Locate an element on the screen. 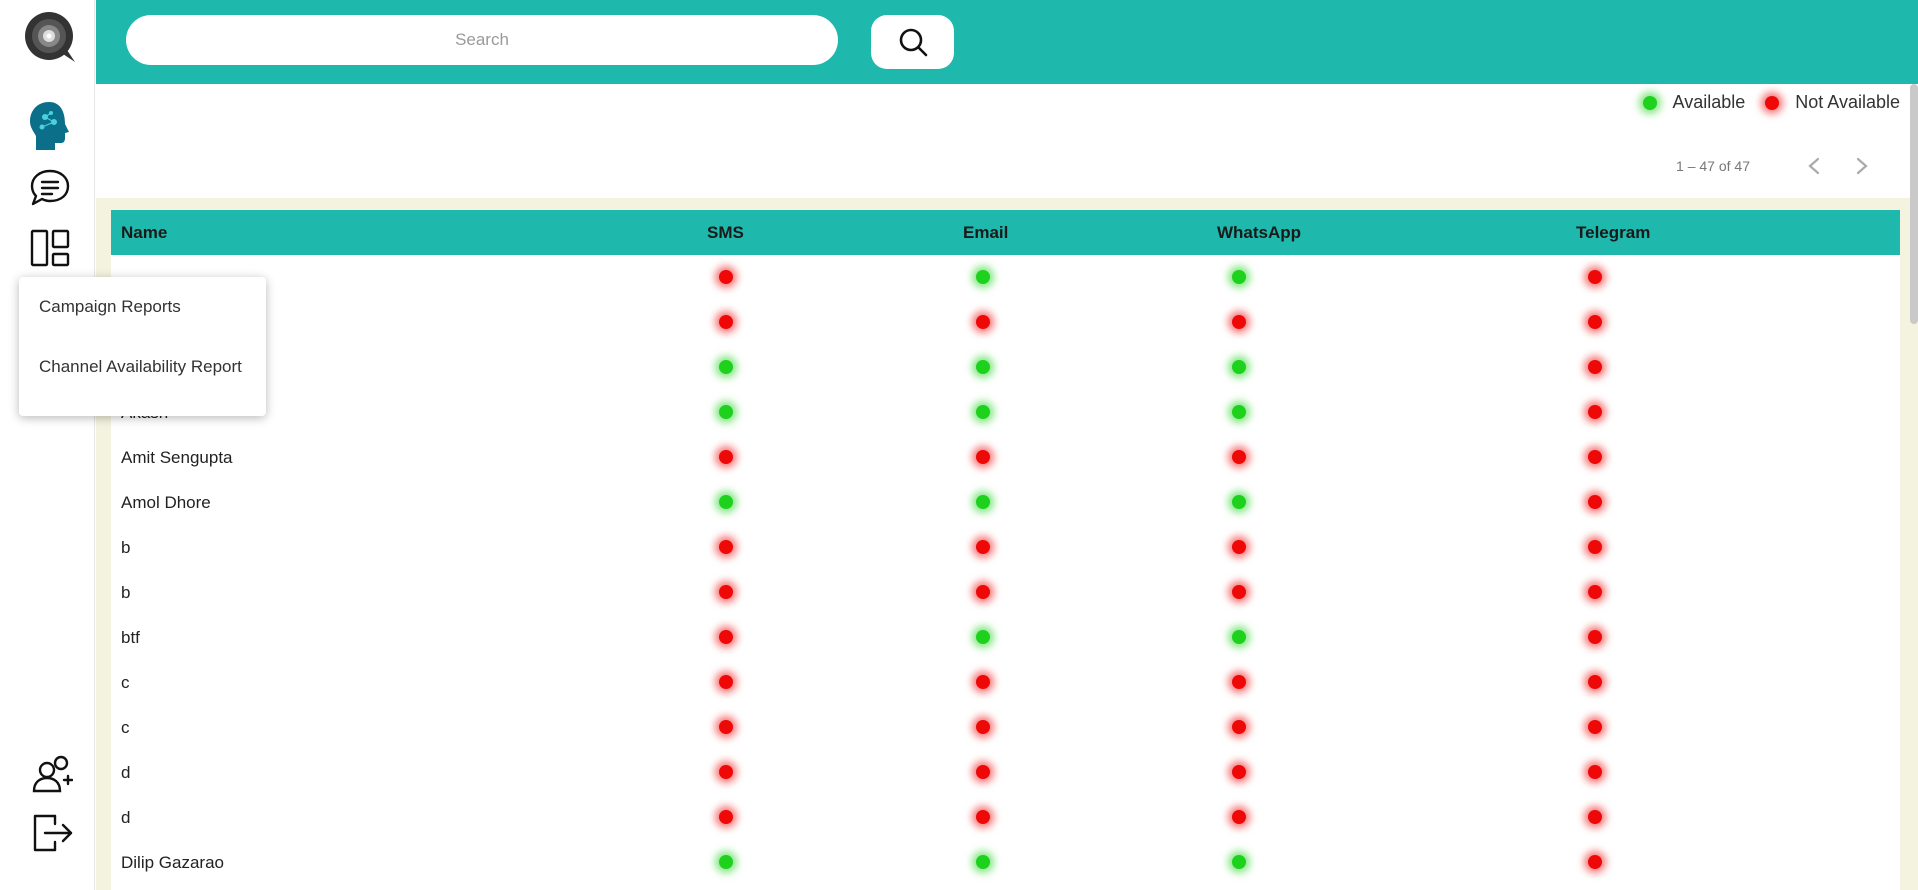 This screenshot has width=1918, height=890. row-name: Dilip Gazarao is located at coordinates (172, 862).